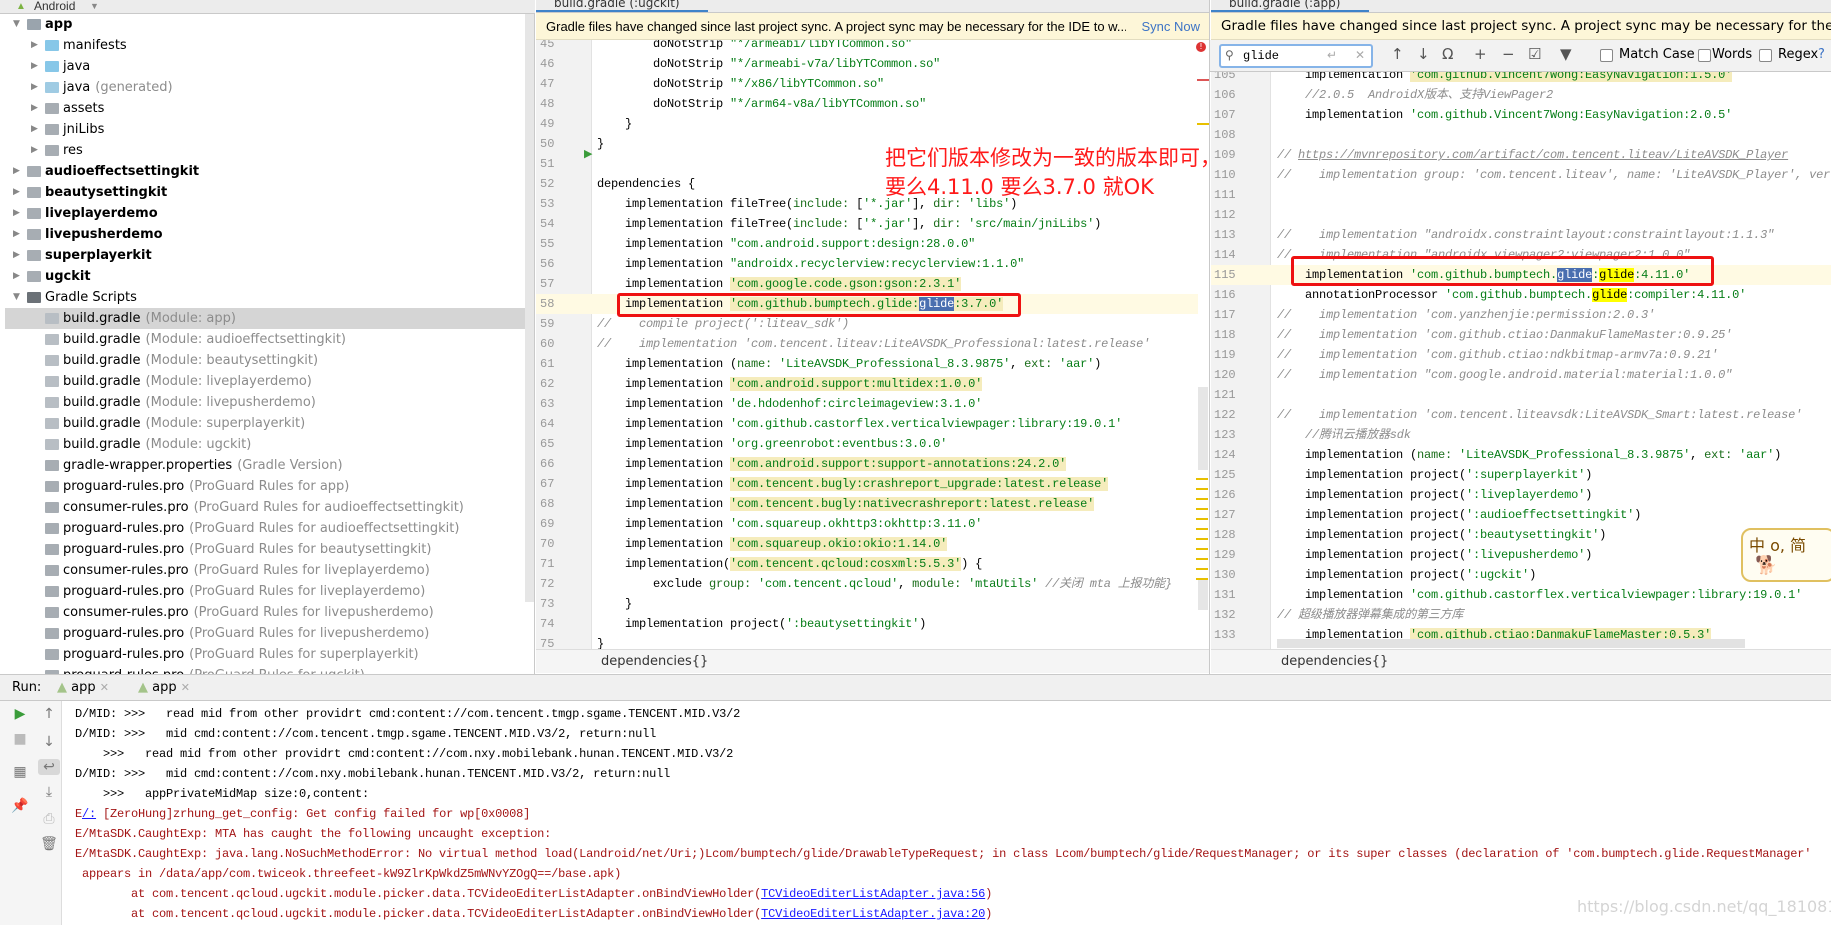 This screenshot has width=1831, height=925. I want to click on soft-wrap-icon: ↩, so click(49, 767).